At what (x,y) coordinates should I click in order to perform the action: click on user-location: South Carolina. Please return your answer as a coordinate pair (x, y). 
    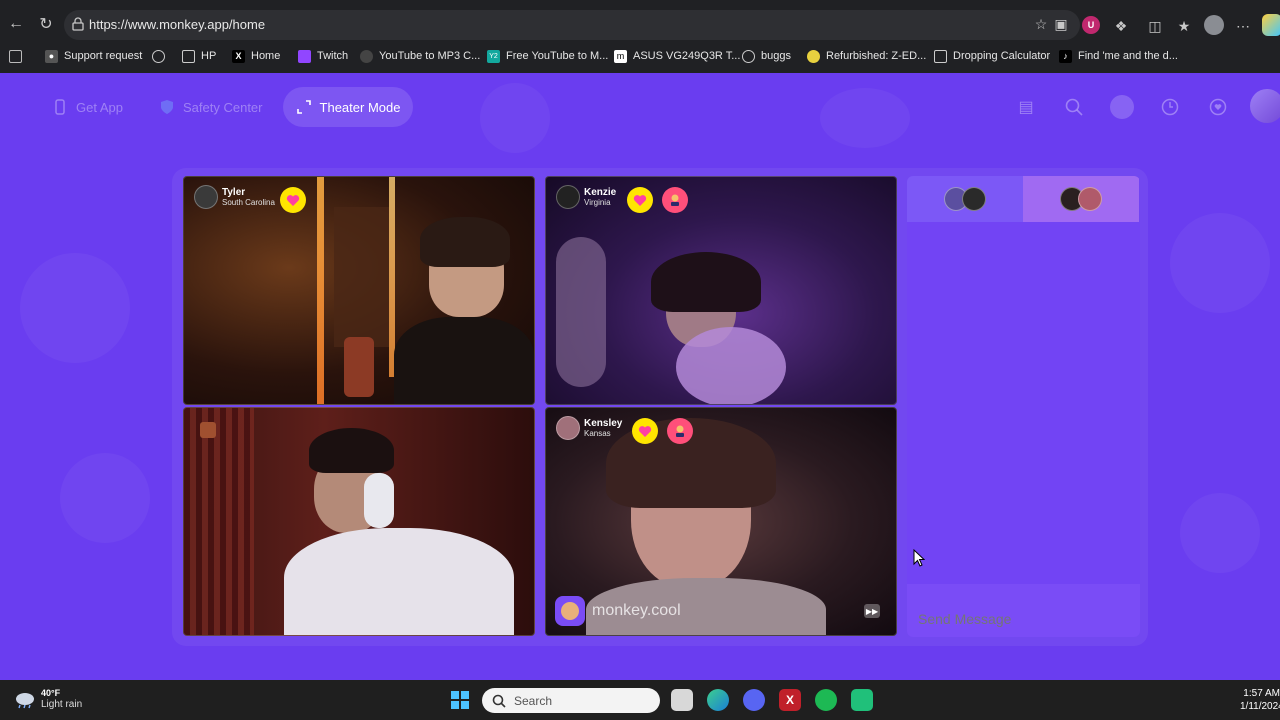
    Looking at the image, I should click on (248, 202).